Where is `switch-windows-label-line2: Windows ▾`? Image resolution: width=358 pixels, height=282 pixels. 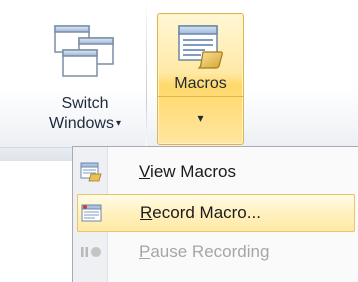
switch-windows-label-line2: Windows ▾ is located at coordinates (85, 124).